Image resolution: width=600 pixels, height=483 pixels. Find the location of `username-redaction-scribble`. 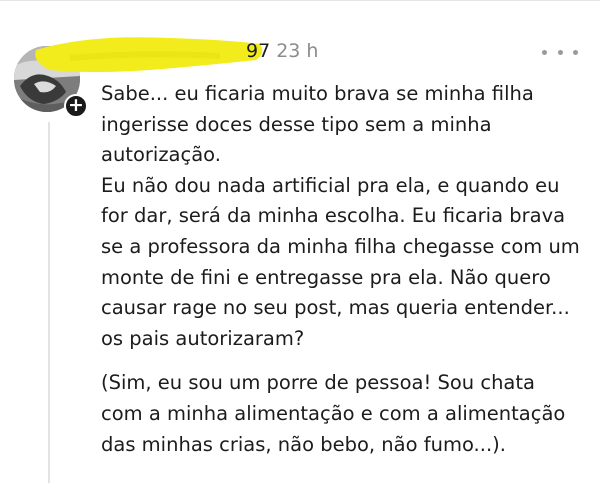

username-redaction-scribble is located at coordinates (149, 54).